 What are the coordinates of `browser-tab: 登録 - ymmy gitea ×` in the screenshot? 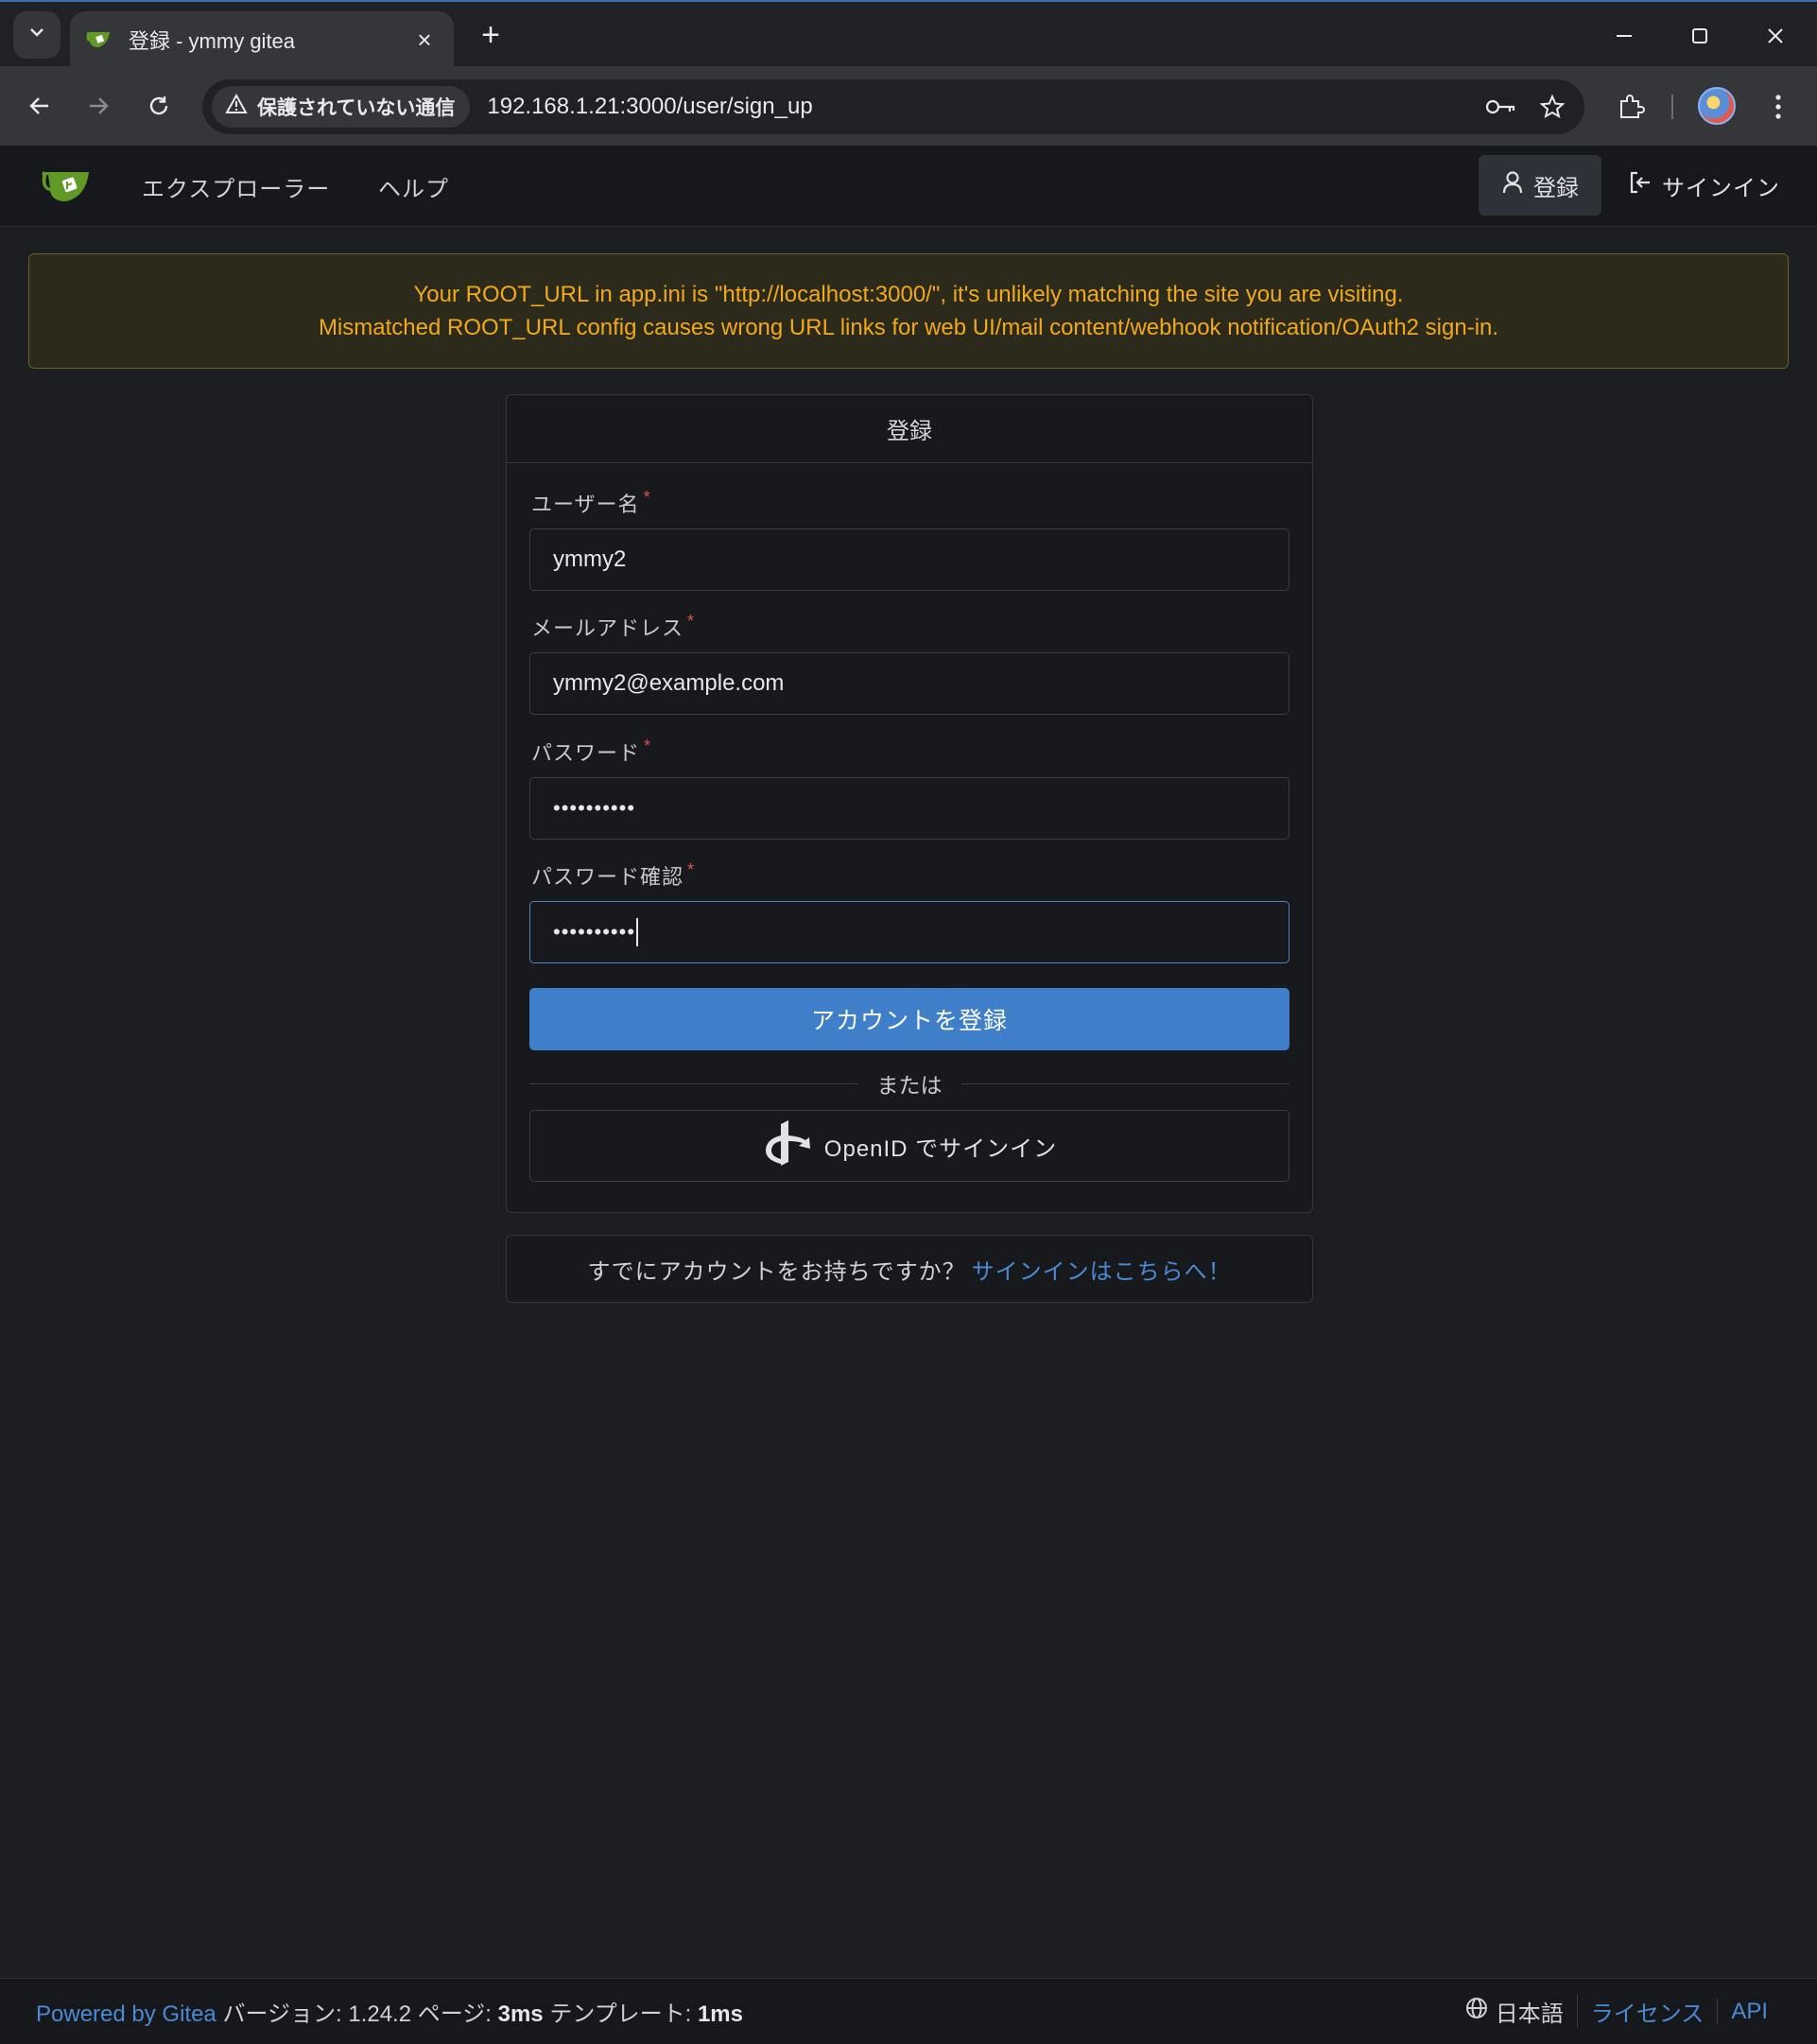 It's located at (262, 39).